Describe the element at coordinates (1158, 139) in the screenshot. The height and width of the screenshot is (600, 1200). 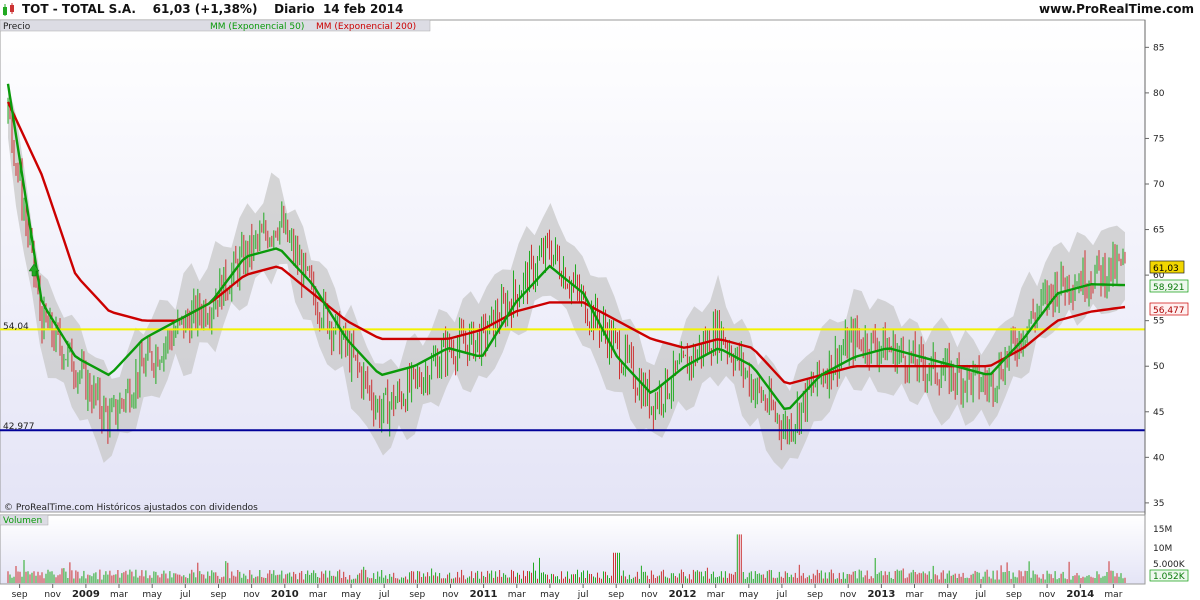
I see `y-tick-label: 75` at that location.